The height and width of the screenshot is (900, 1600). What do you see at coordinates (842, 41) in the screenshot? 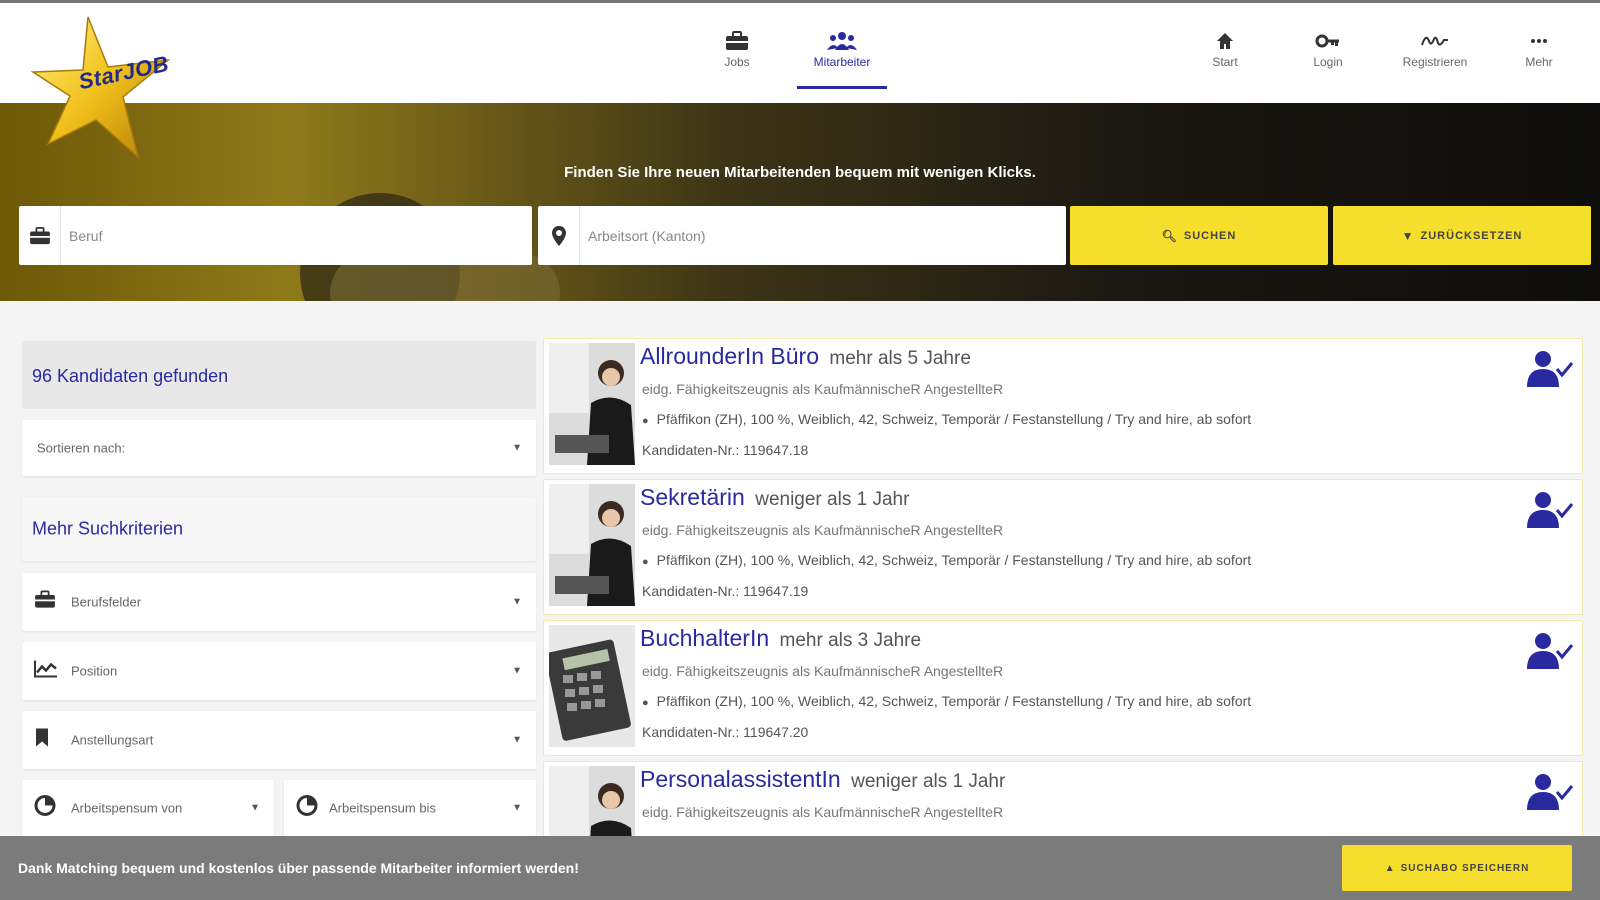
I see `people-icon` at bounding box center [842, 41].